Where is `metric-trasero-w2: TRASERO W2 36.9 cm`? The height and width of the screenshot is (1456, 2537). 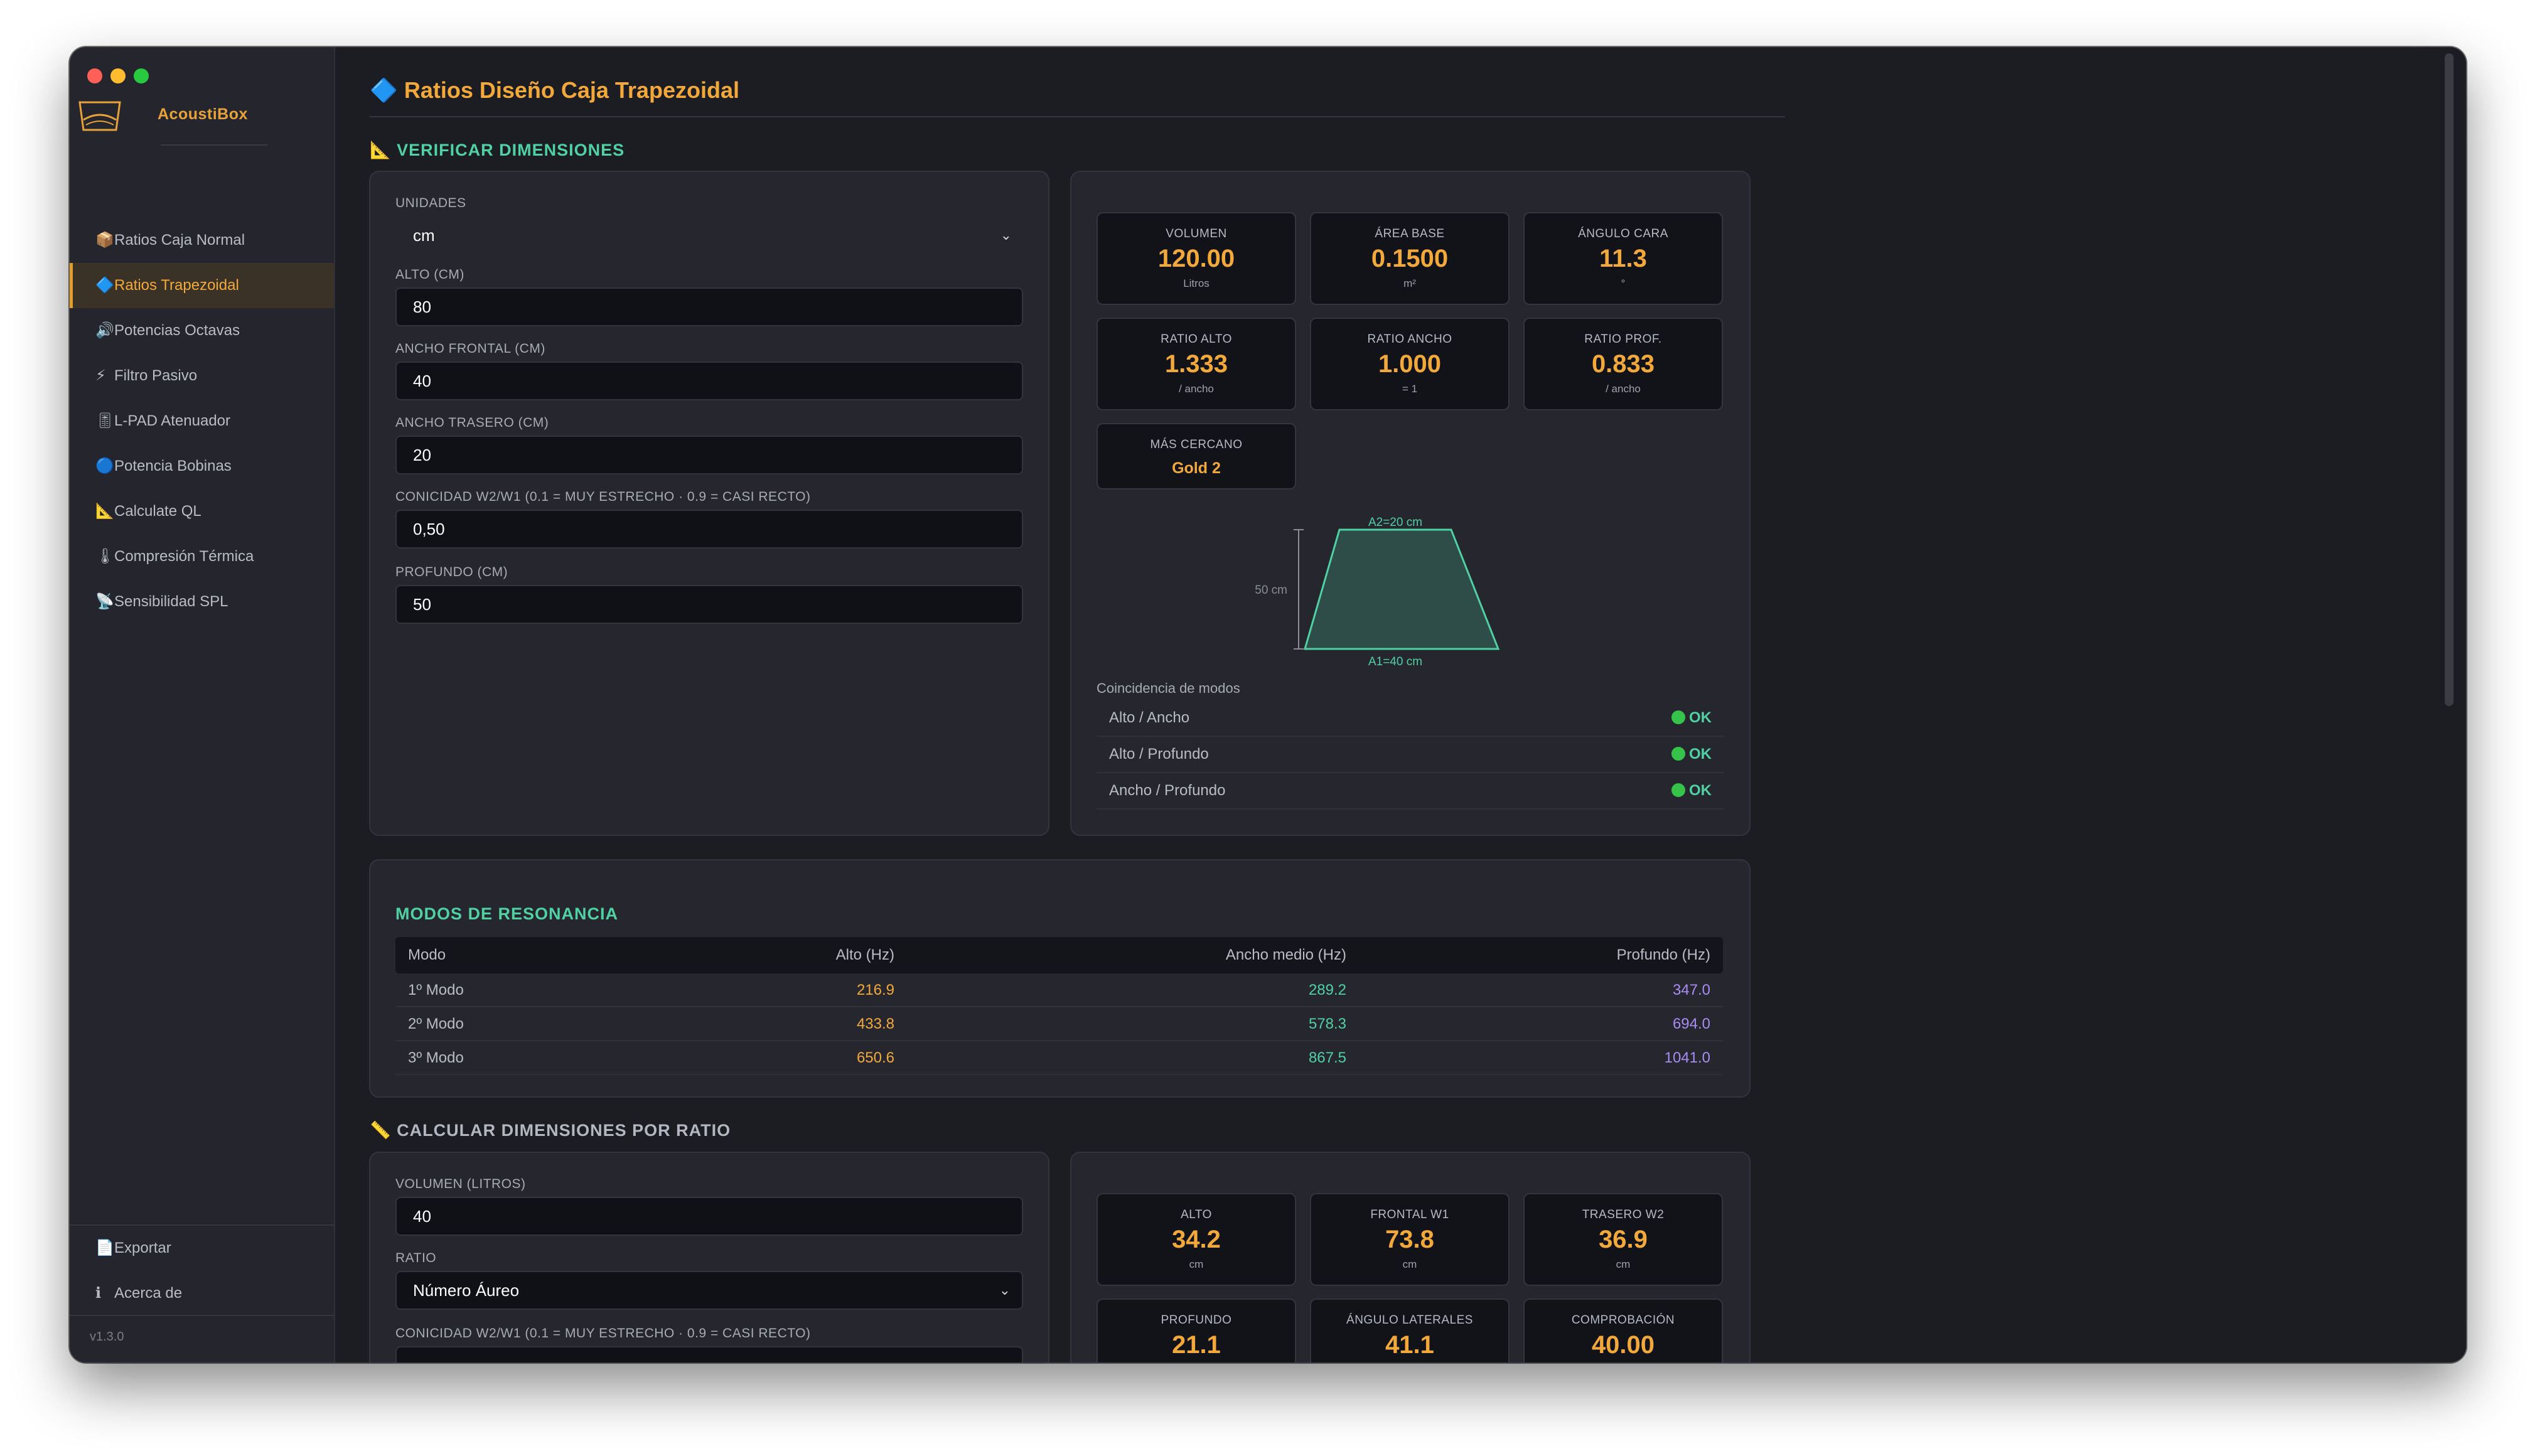 metric-trasero-w2: TRASERO W2 36.9 cm is located at coordinates (1623, 1239).